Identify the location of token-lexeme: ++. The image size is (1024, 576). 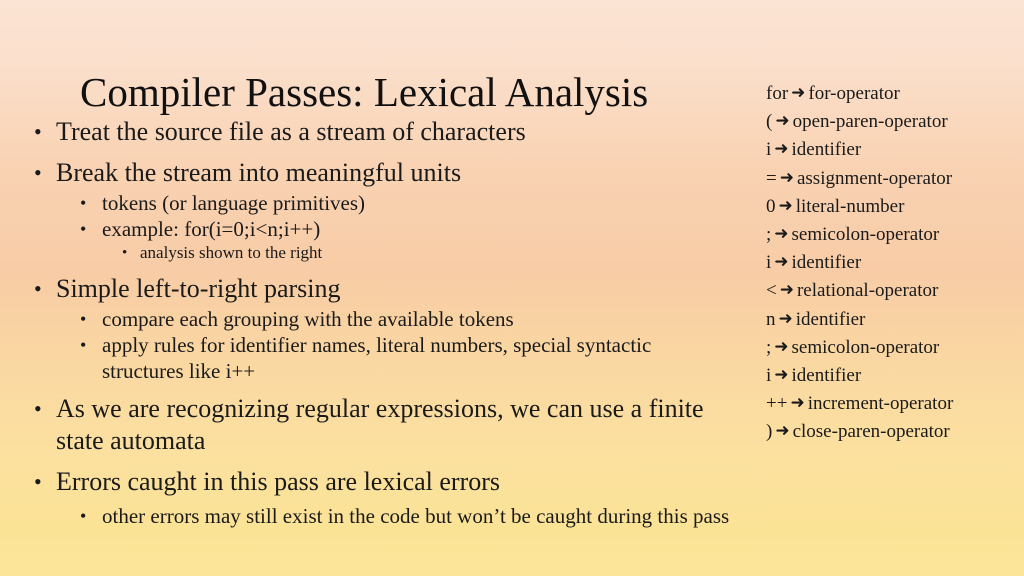
(777, 404).